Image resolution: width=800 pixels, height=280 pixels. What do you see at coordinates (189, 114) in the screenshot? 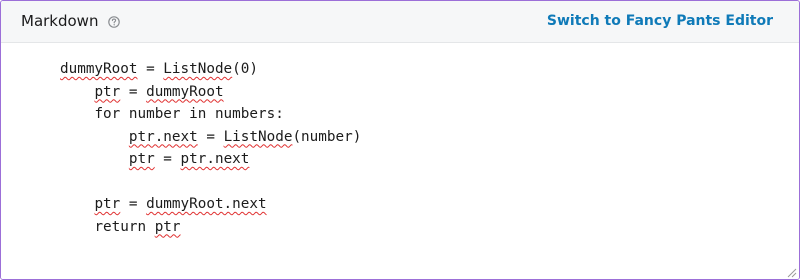
I see `code-text: for number in numbers:` at bounding box center [189, 114].